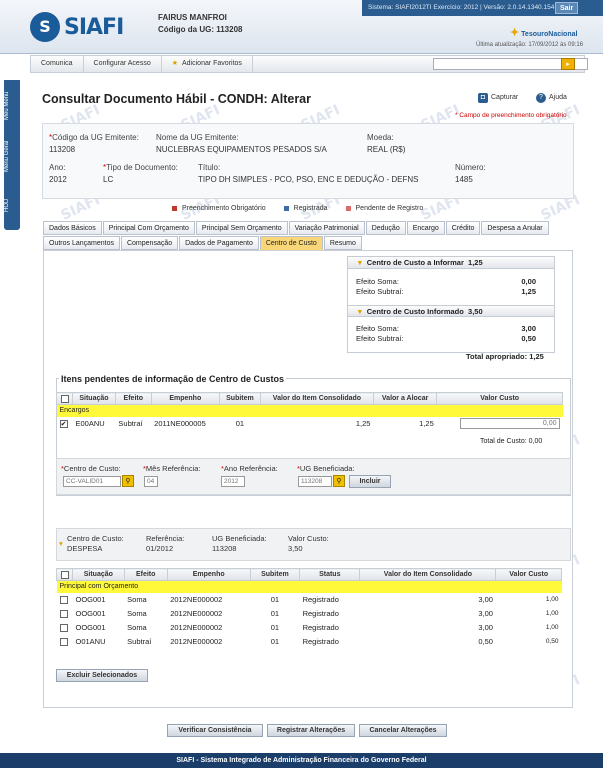 This screenshot has width=603, height=768. I want to click on cell-consolidado: 0,50, so click(485, 641).